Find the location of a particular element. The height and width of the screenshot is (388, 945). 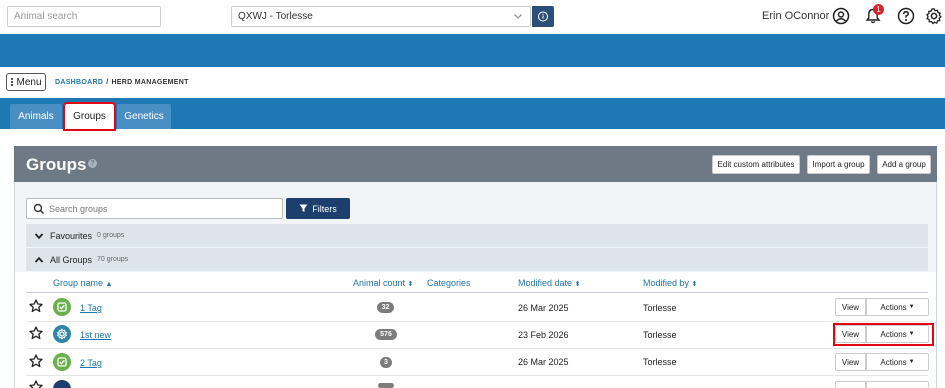

breadcrumb-current: HERD MANAGEMENT is located at coordinates (150, 82).